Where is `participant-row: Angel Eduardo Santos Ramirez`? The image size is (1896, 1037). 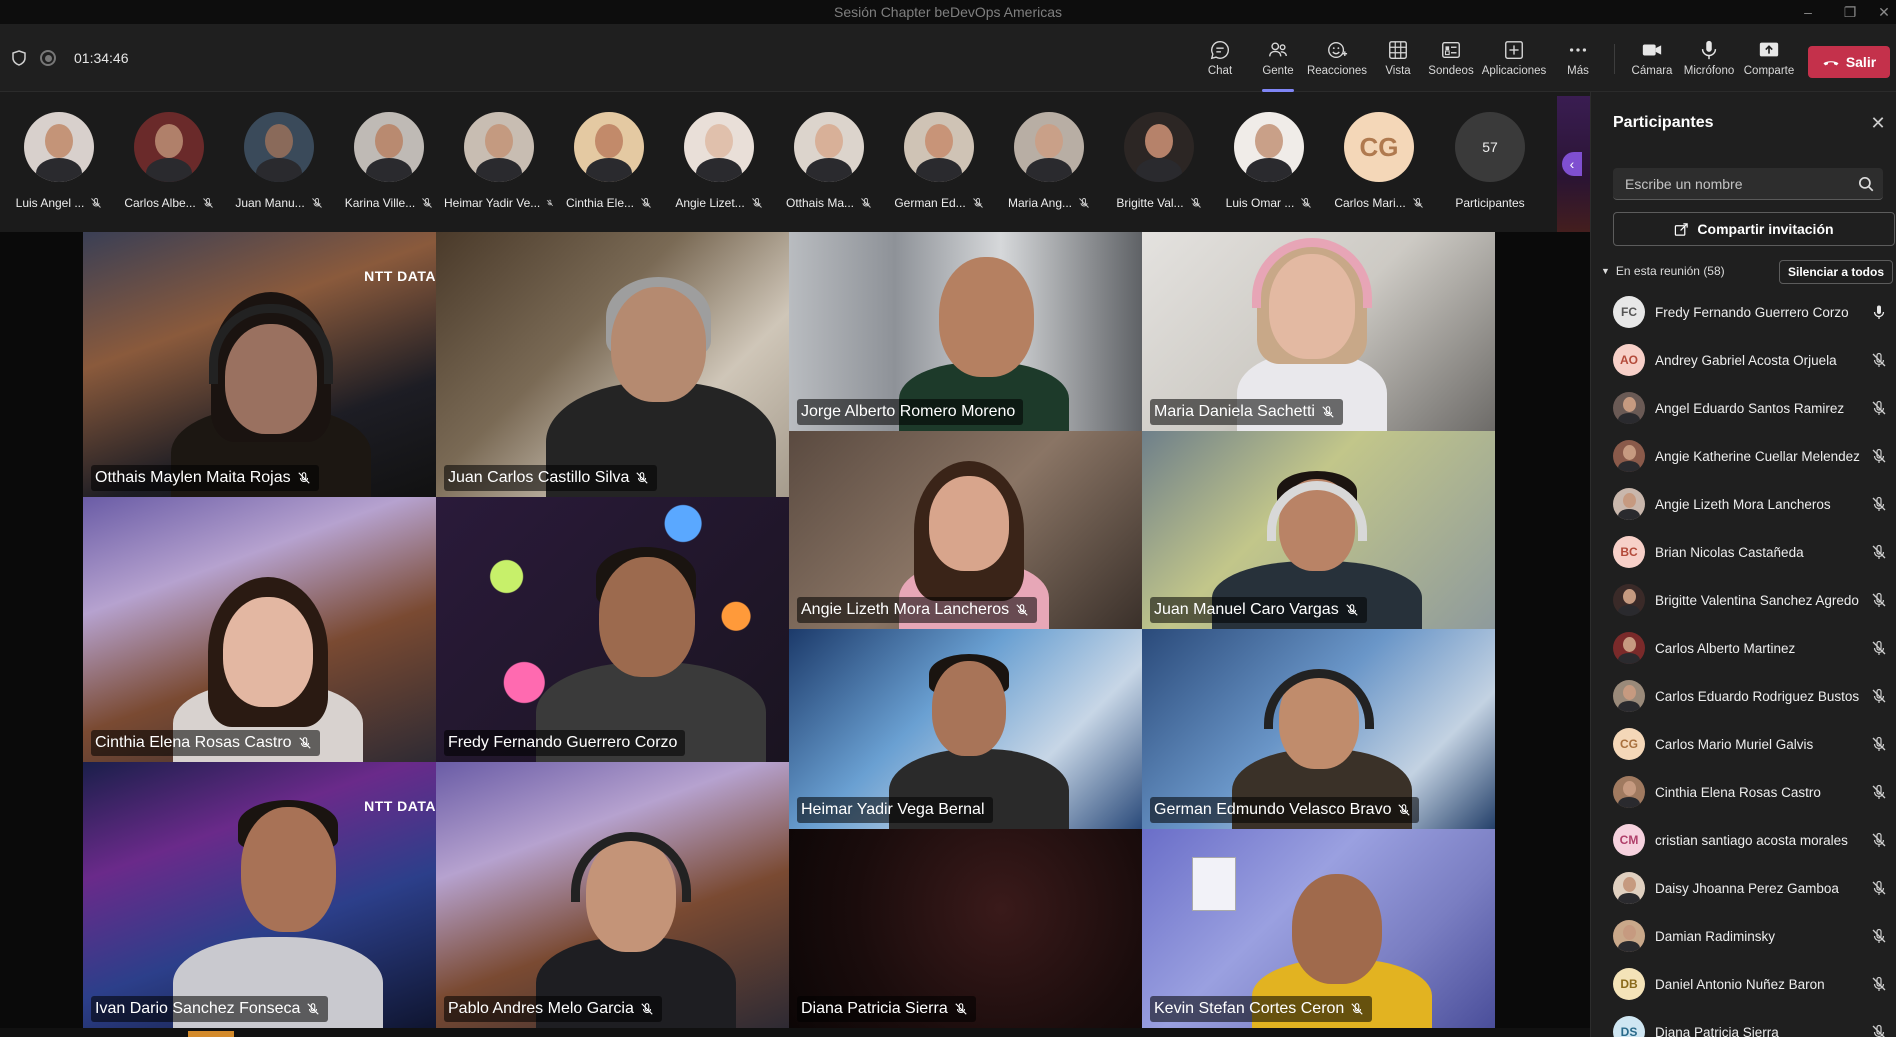
participant-row: Angel Eduardo Santos Ramirez is located at coordinates (1743, 408).